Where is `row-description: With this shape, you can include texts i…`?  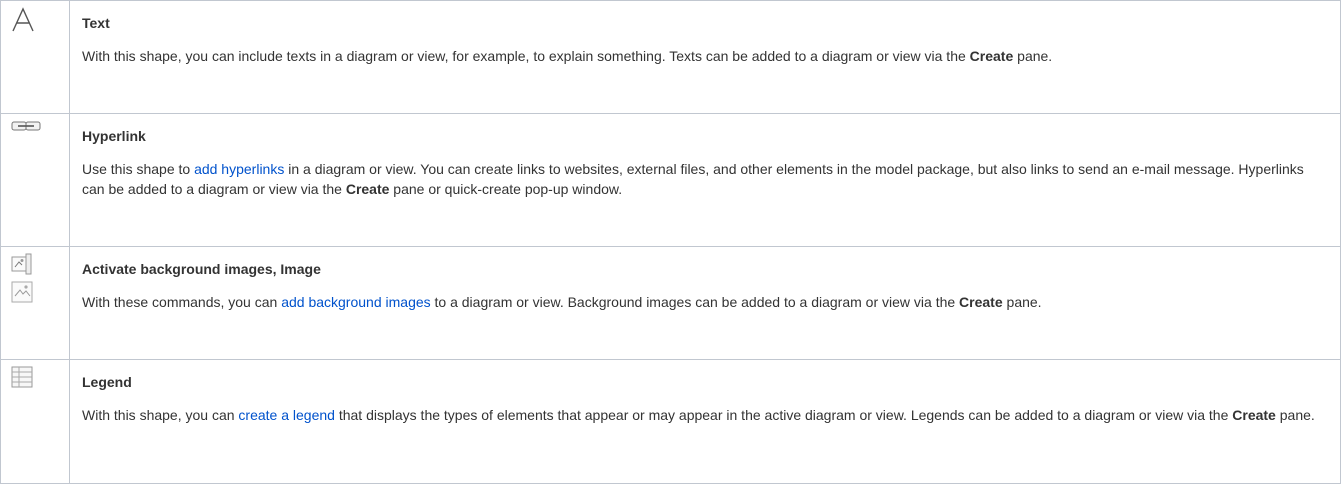 row-description: With this shape, you can include texts i… is located at coordinates (567, 56).